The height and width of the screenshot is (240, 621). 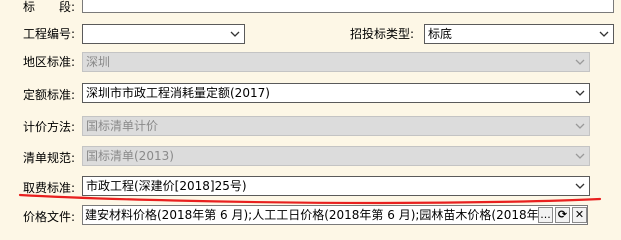 I want to click on list-spec-label: 清单规范:, so click(x=49, y=158).